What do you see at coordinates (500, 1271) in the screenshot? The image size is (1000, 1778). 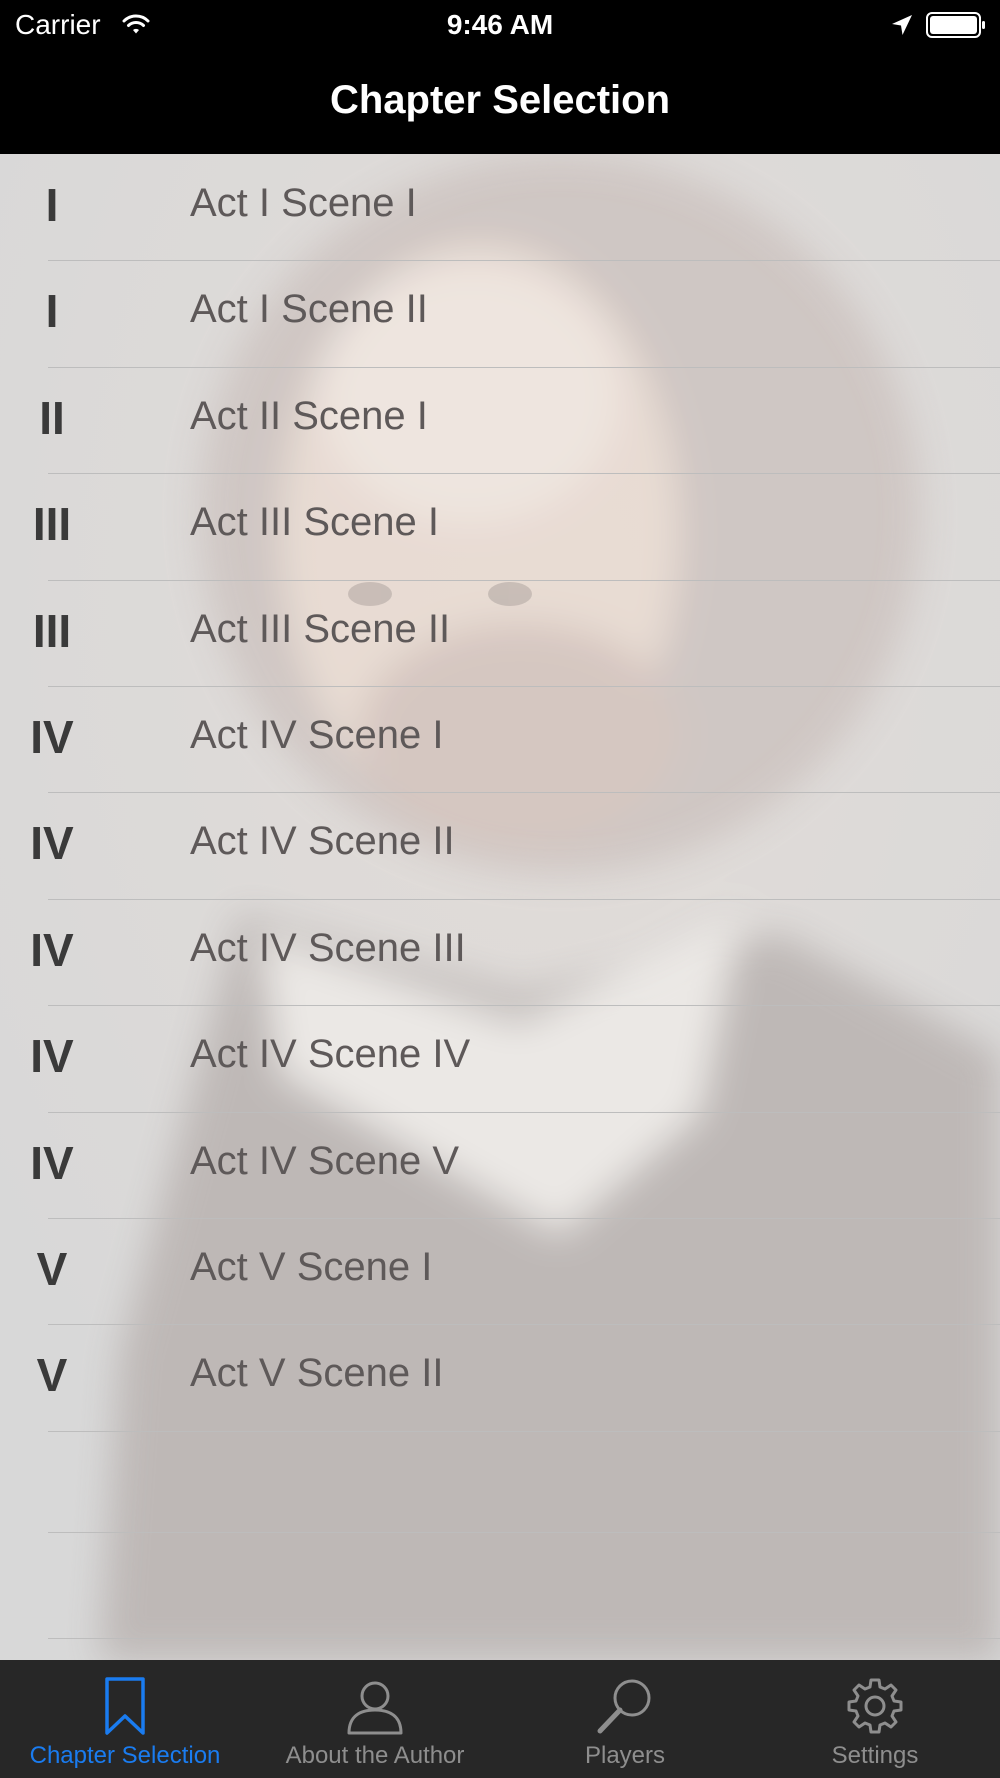 I see `chapter-row: V Act V Scene I` at bounding box center [500, 1271].